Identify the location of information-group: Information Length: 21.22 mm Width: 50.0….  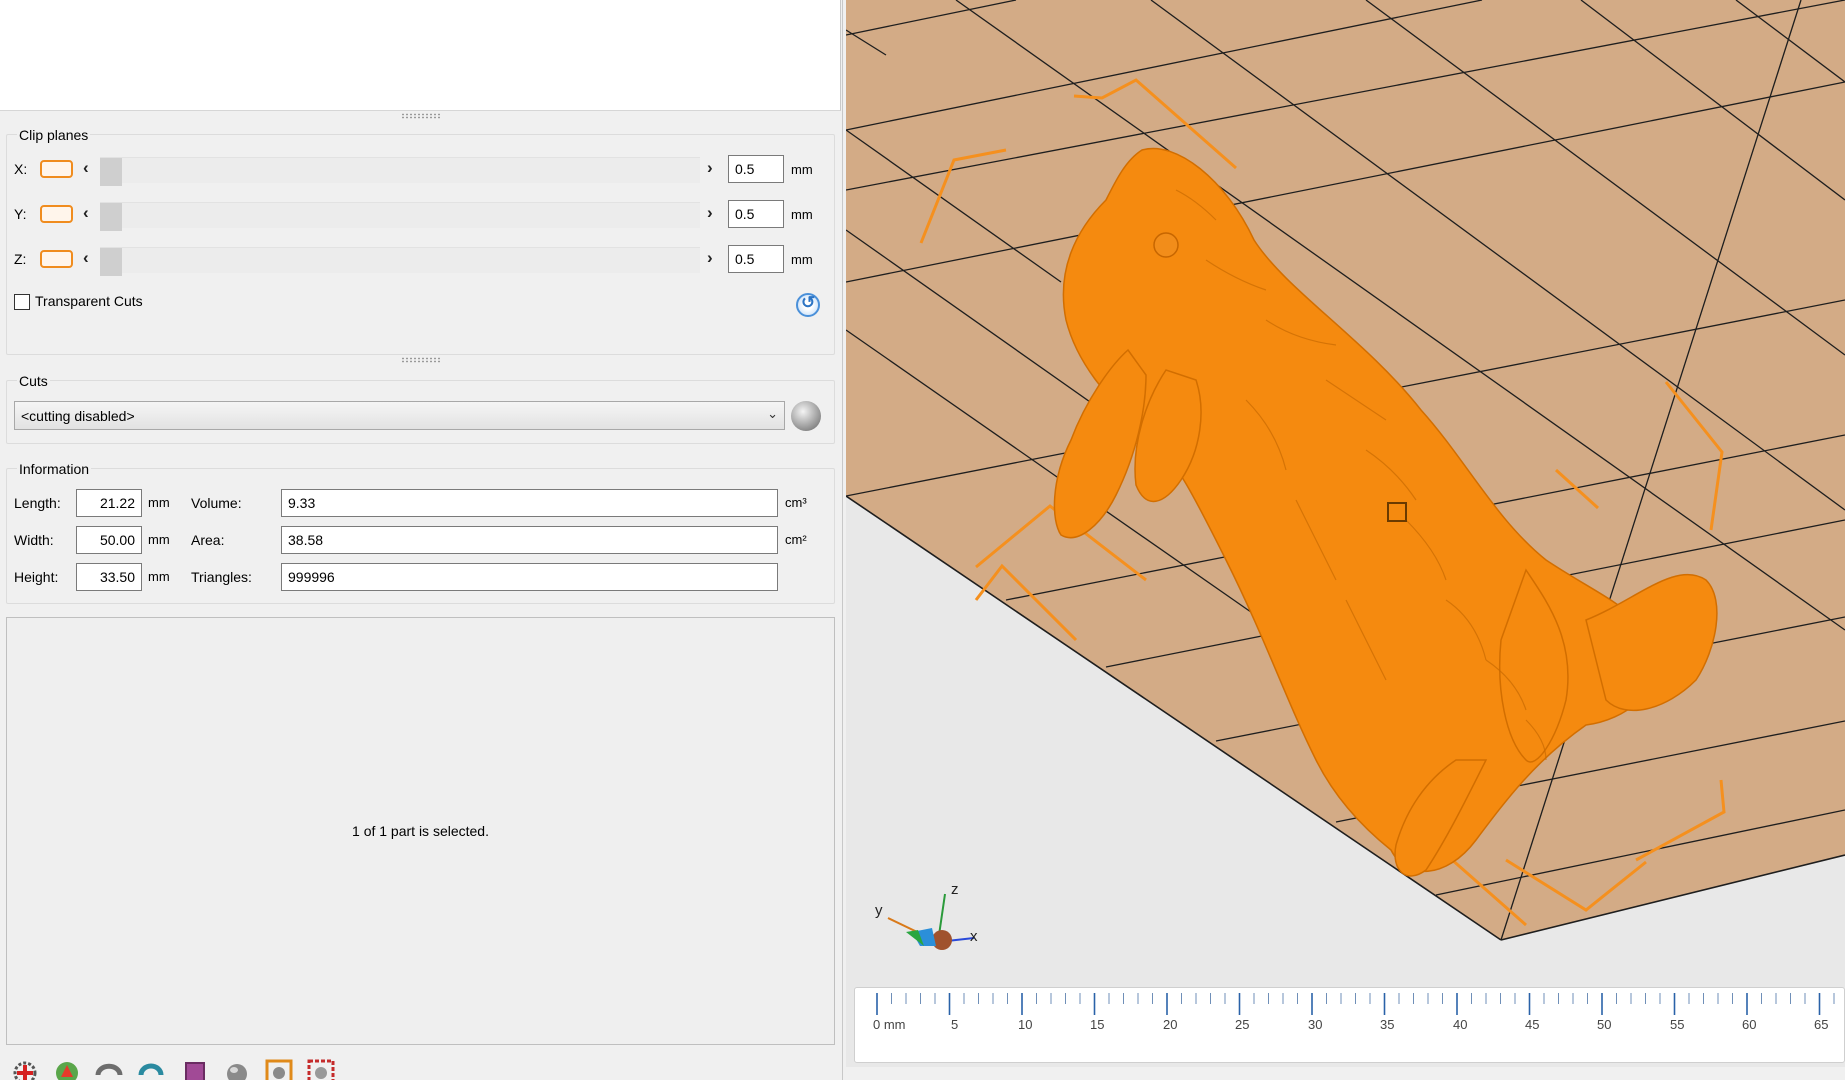
(420, 532).